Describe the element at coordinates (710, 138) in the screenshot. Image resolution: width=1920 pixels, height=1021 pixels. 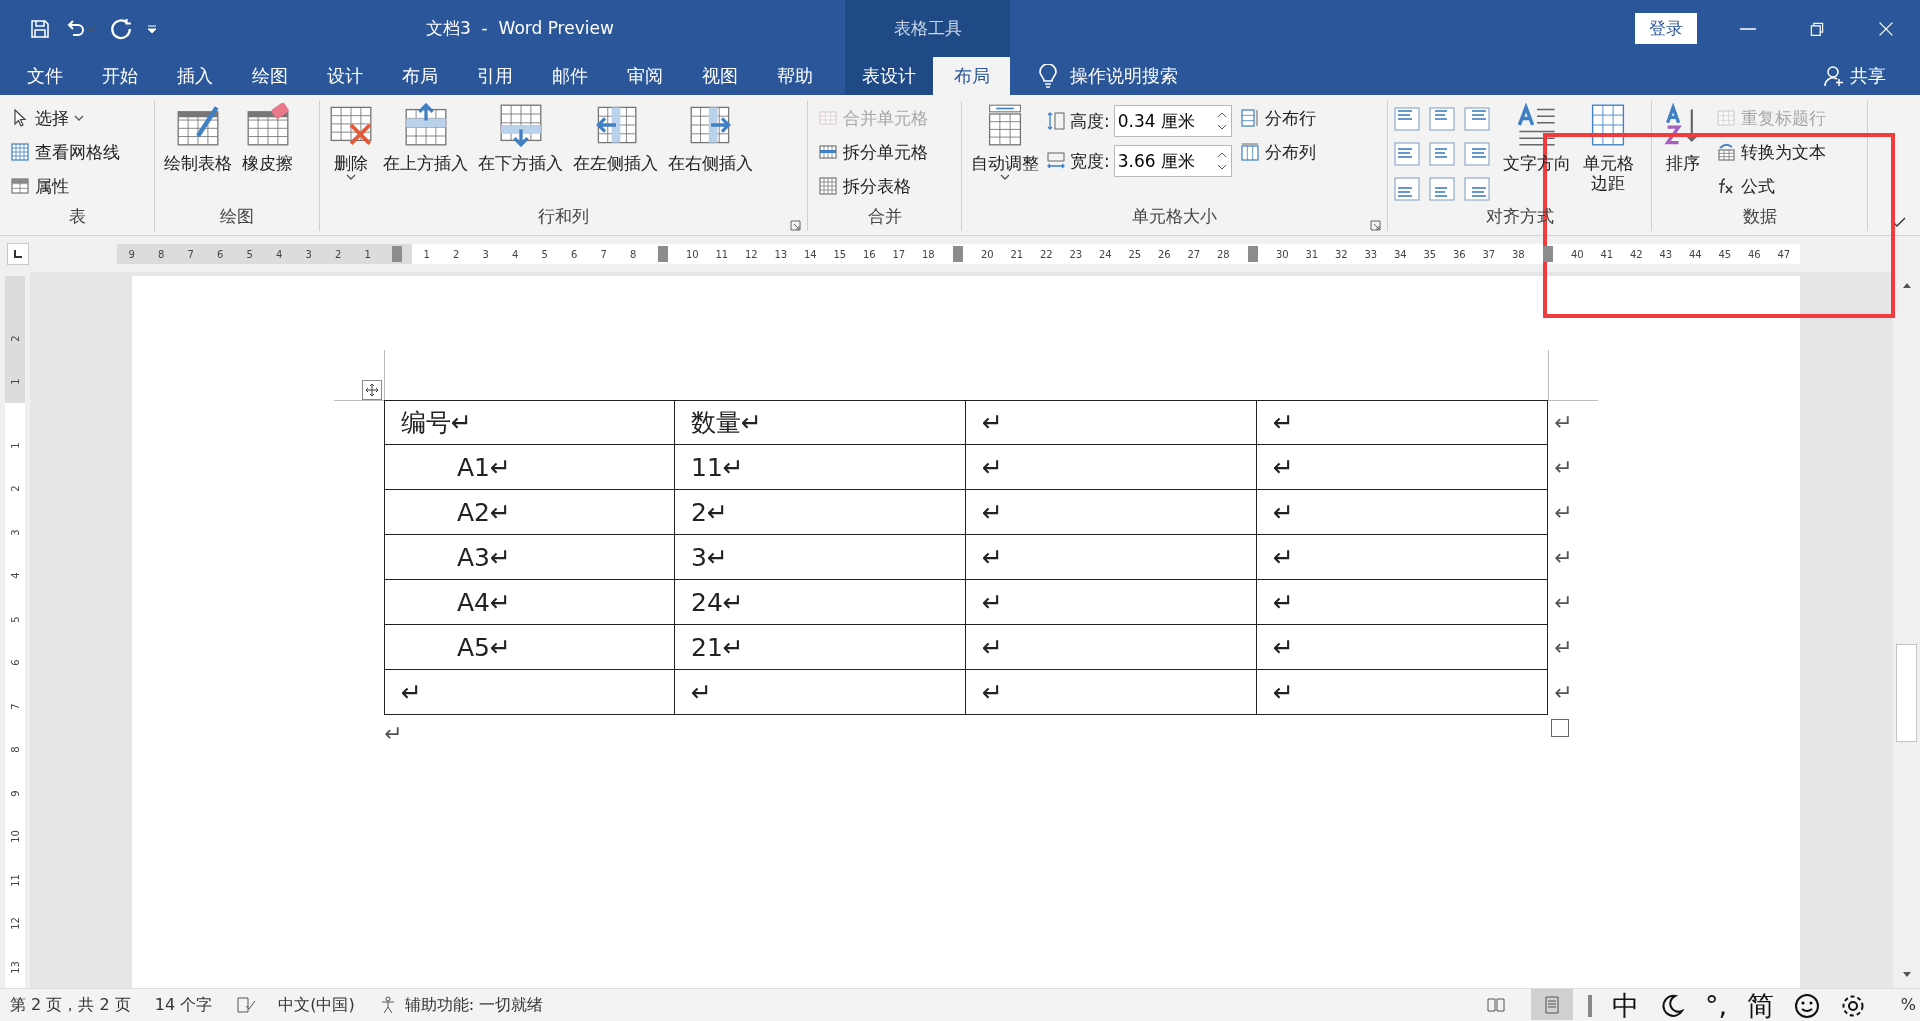
I see `table-right-arrow-button: 在右侧插入` at that location.